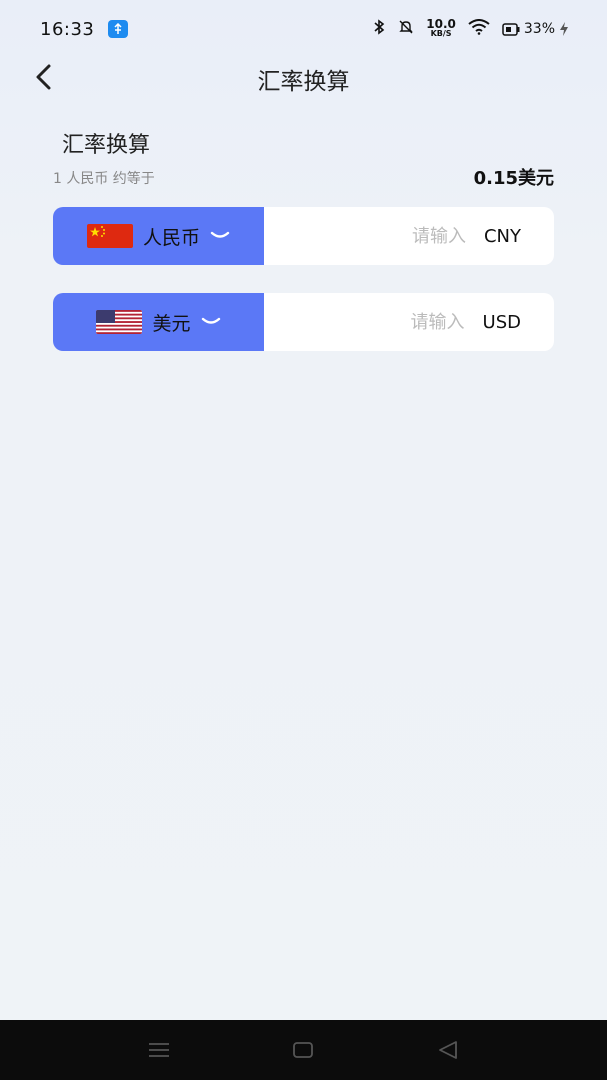 Image resolution: width=607 pixels, height=1080 pixels. What do you see at coordinates (441, 24) in the screenshot?
I see `net-speed-value: 10.0` at bounding box center [441, 24].